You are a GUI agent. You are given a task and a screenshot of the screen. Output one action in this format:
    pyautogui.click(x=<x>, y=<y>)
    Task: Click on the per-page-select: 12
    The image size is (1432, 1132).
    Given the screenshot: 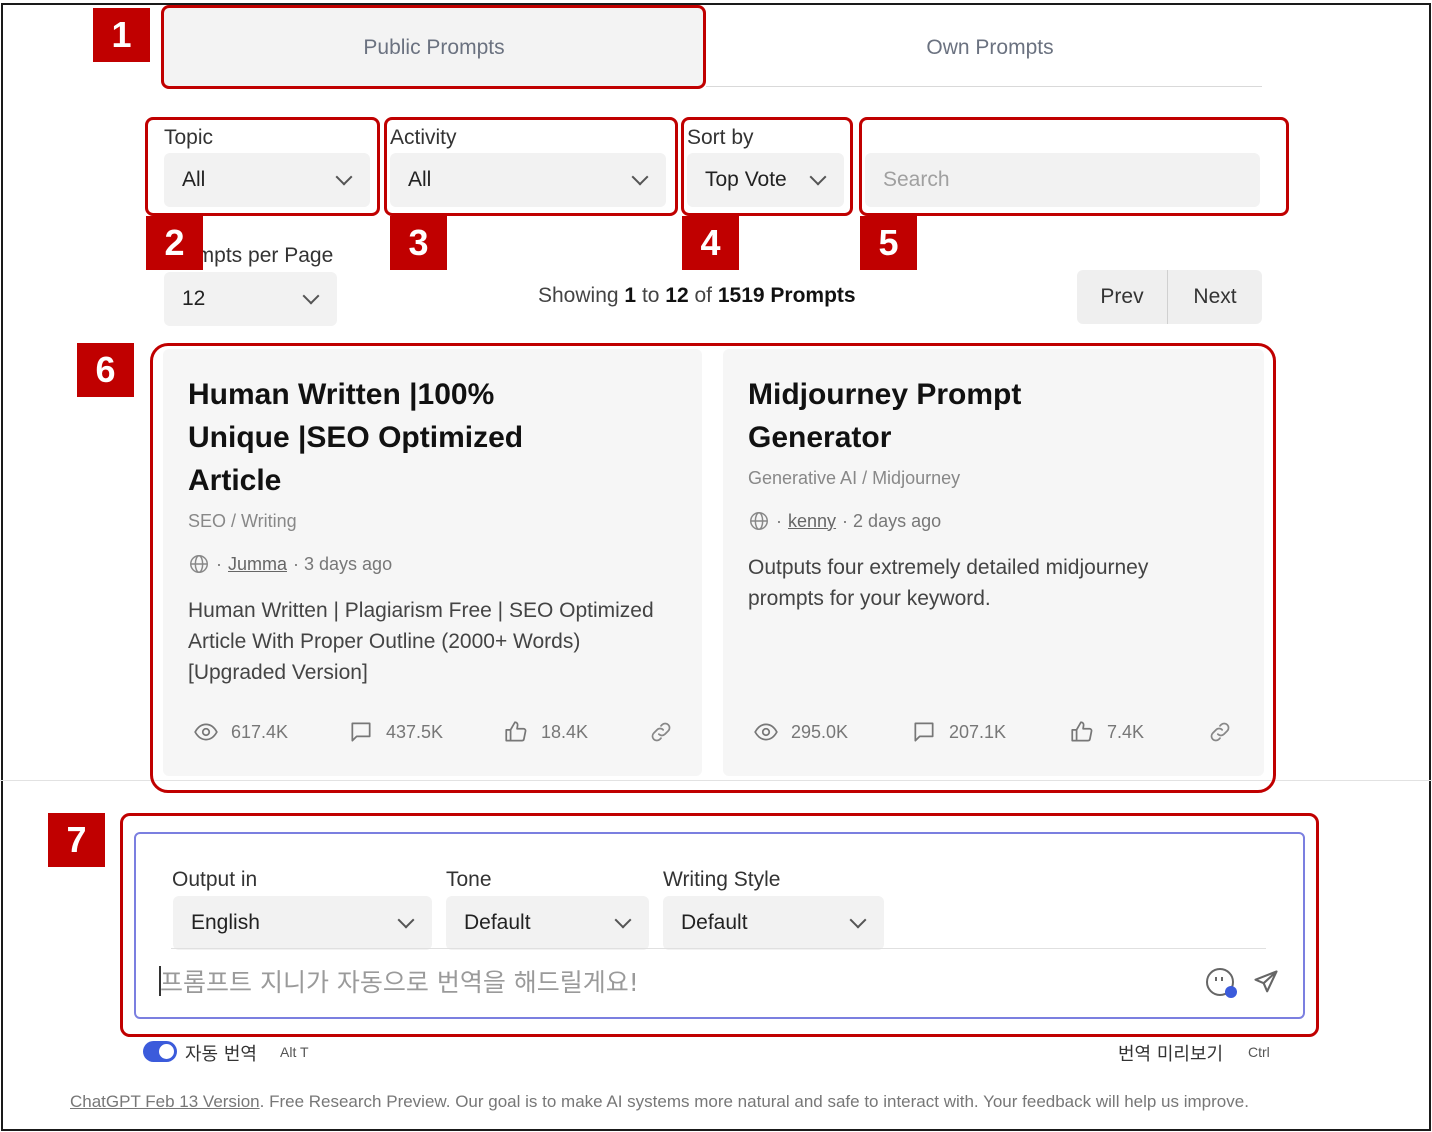 What is the action you would take?
    pyautogui.click(x=250, y=299)
    